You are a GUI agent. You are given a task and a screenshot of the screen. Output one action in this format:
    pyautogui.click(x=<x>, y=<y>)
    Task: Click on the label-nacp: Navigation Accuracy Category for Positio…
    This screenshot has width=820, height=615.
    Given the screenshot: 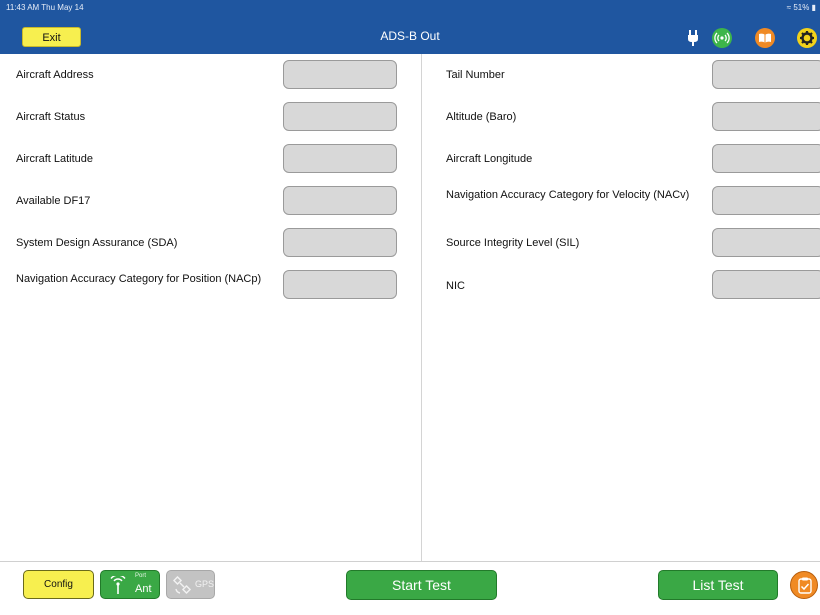 What is the action you would take?
    pyautogui.click(x=139, y=279)
    